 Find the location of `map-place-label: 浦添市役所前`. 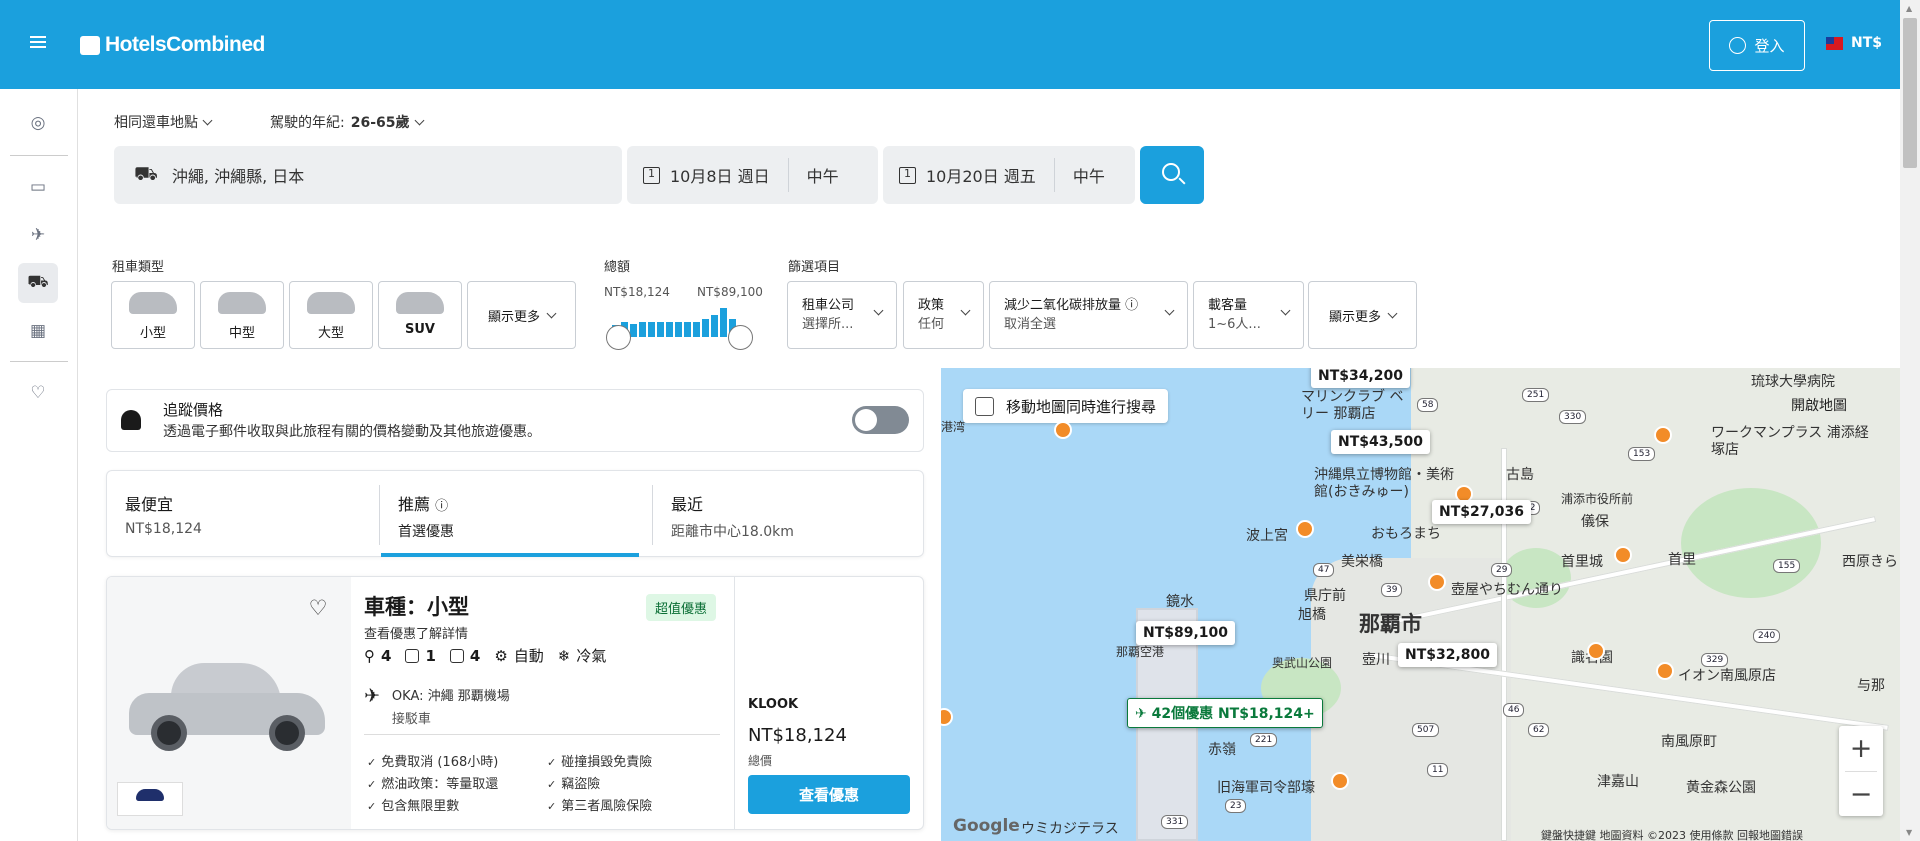

map-place-label: 浦添市役所前 is located at coordinates (1597, 499).